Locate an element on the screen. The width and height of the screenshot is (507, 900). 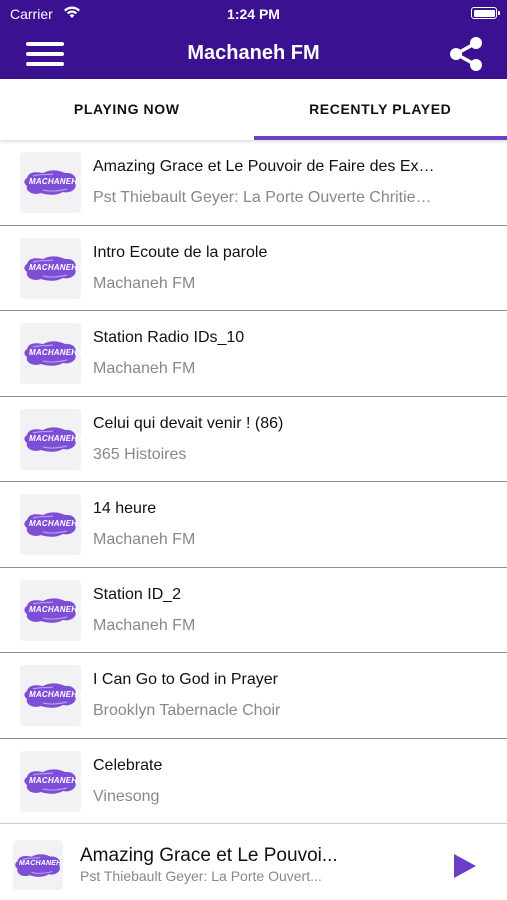
track-title: Celui qui devait venir ! (86) is located at coordinates (188, 423).